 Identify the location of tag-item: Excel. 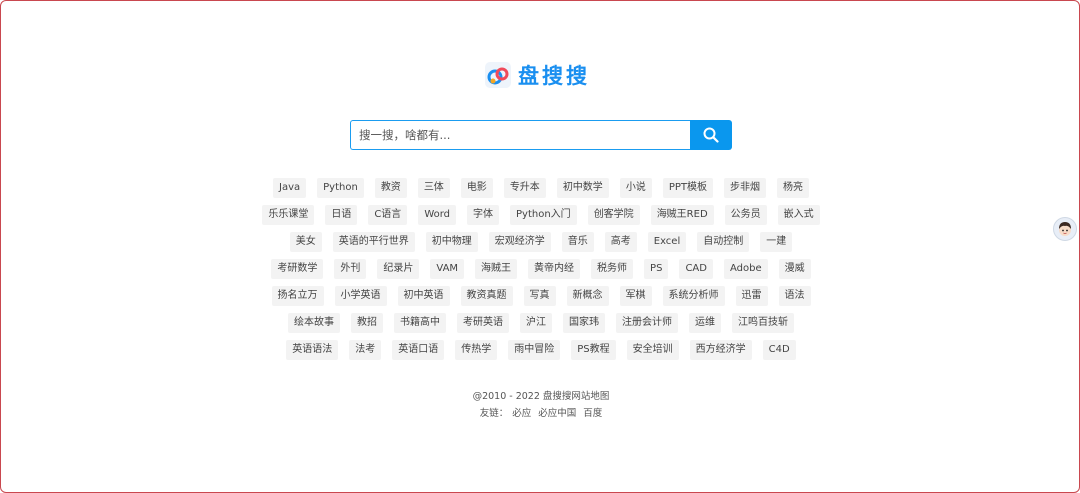
(667, 242).